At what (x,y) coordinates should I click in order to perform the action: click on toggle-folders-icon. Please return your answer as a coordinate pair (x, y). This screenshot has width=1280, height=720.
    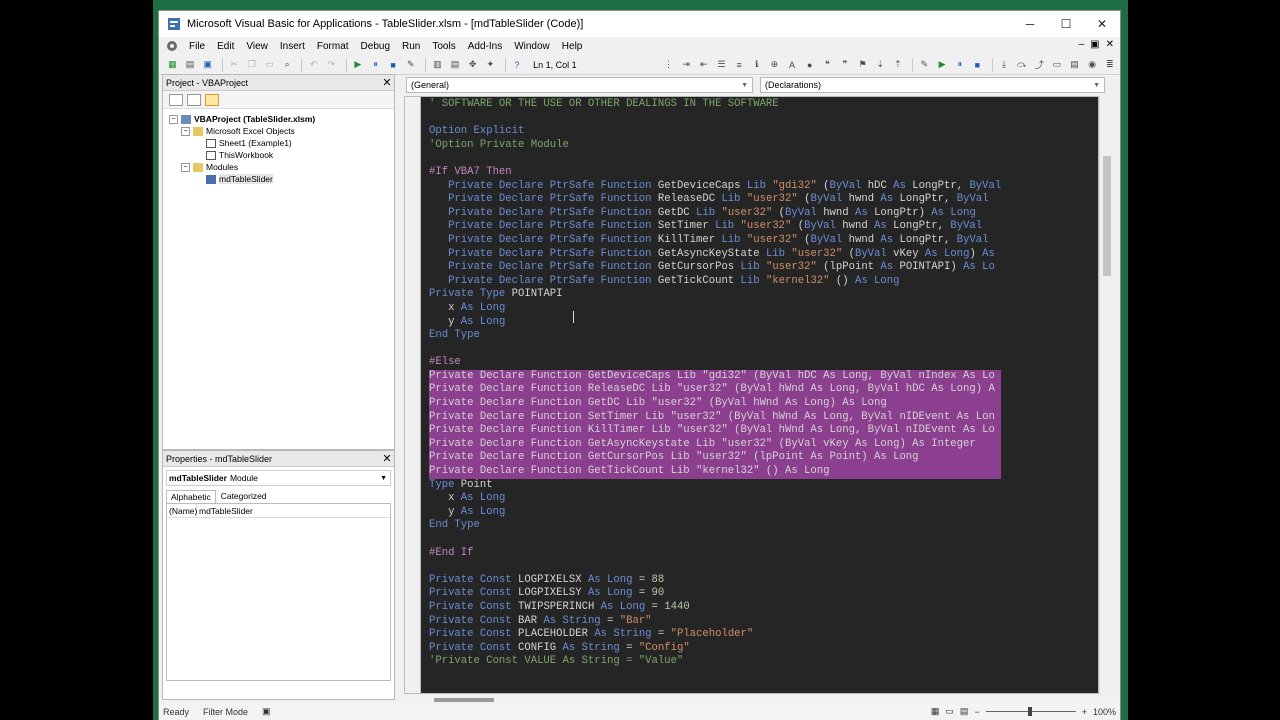
    Looking at the image, I should click on (212, 99).